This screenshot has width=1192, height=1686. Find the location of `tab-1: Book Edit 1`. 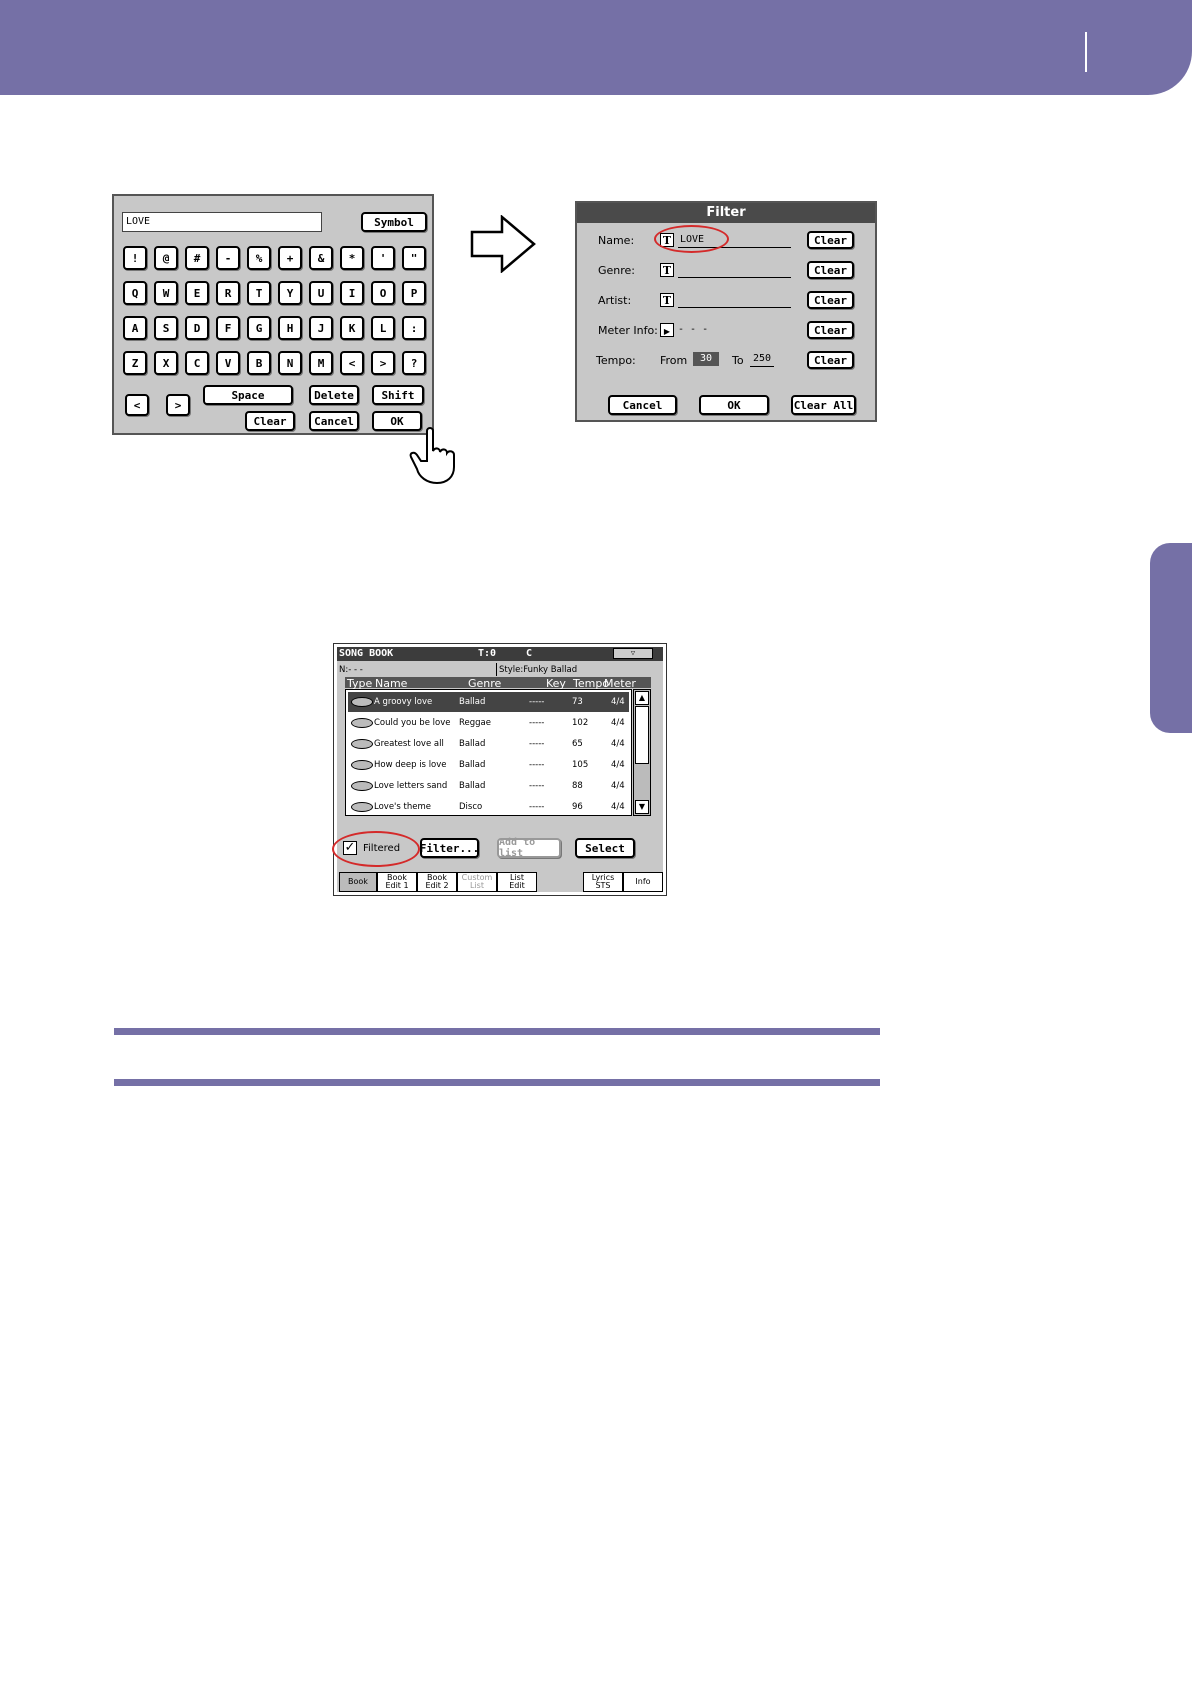

tab-1: Book Edit 1 is located at coordinates (397, 882).